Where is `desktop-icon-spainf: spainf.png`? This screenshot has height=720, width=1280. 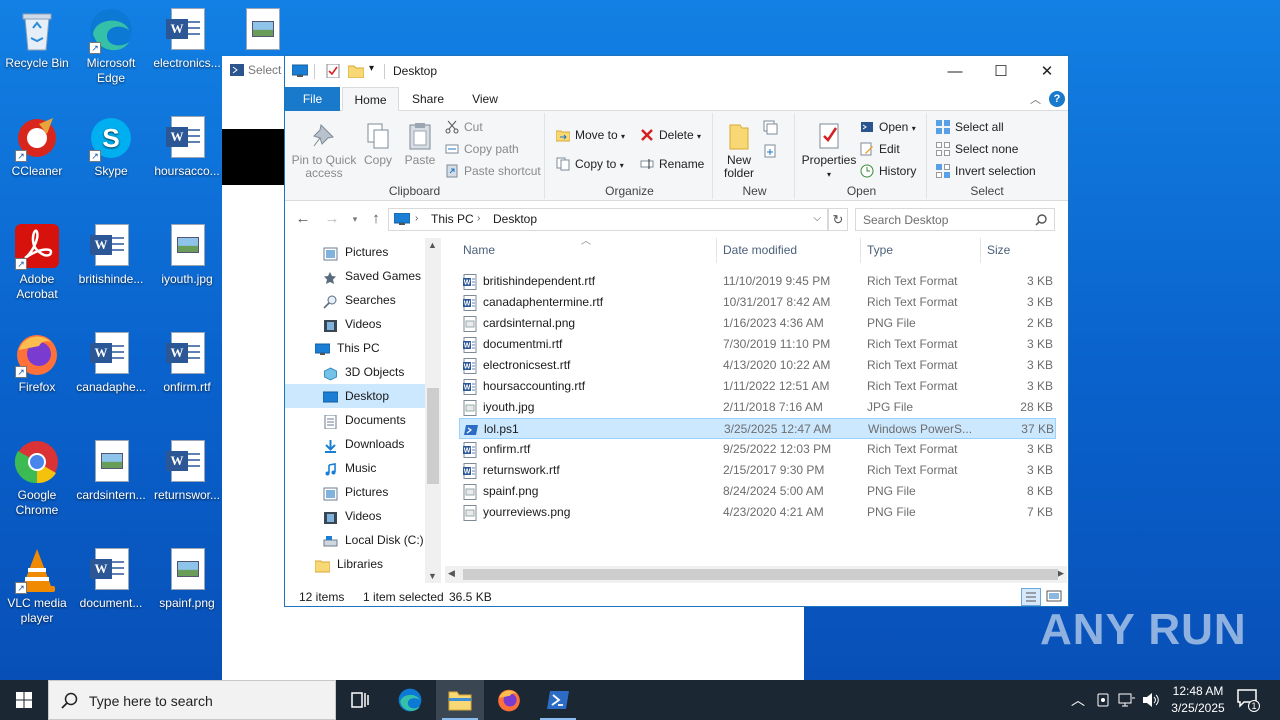
desktop-icon-spainf: spainf.png is located at coordinates (187, 578).